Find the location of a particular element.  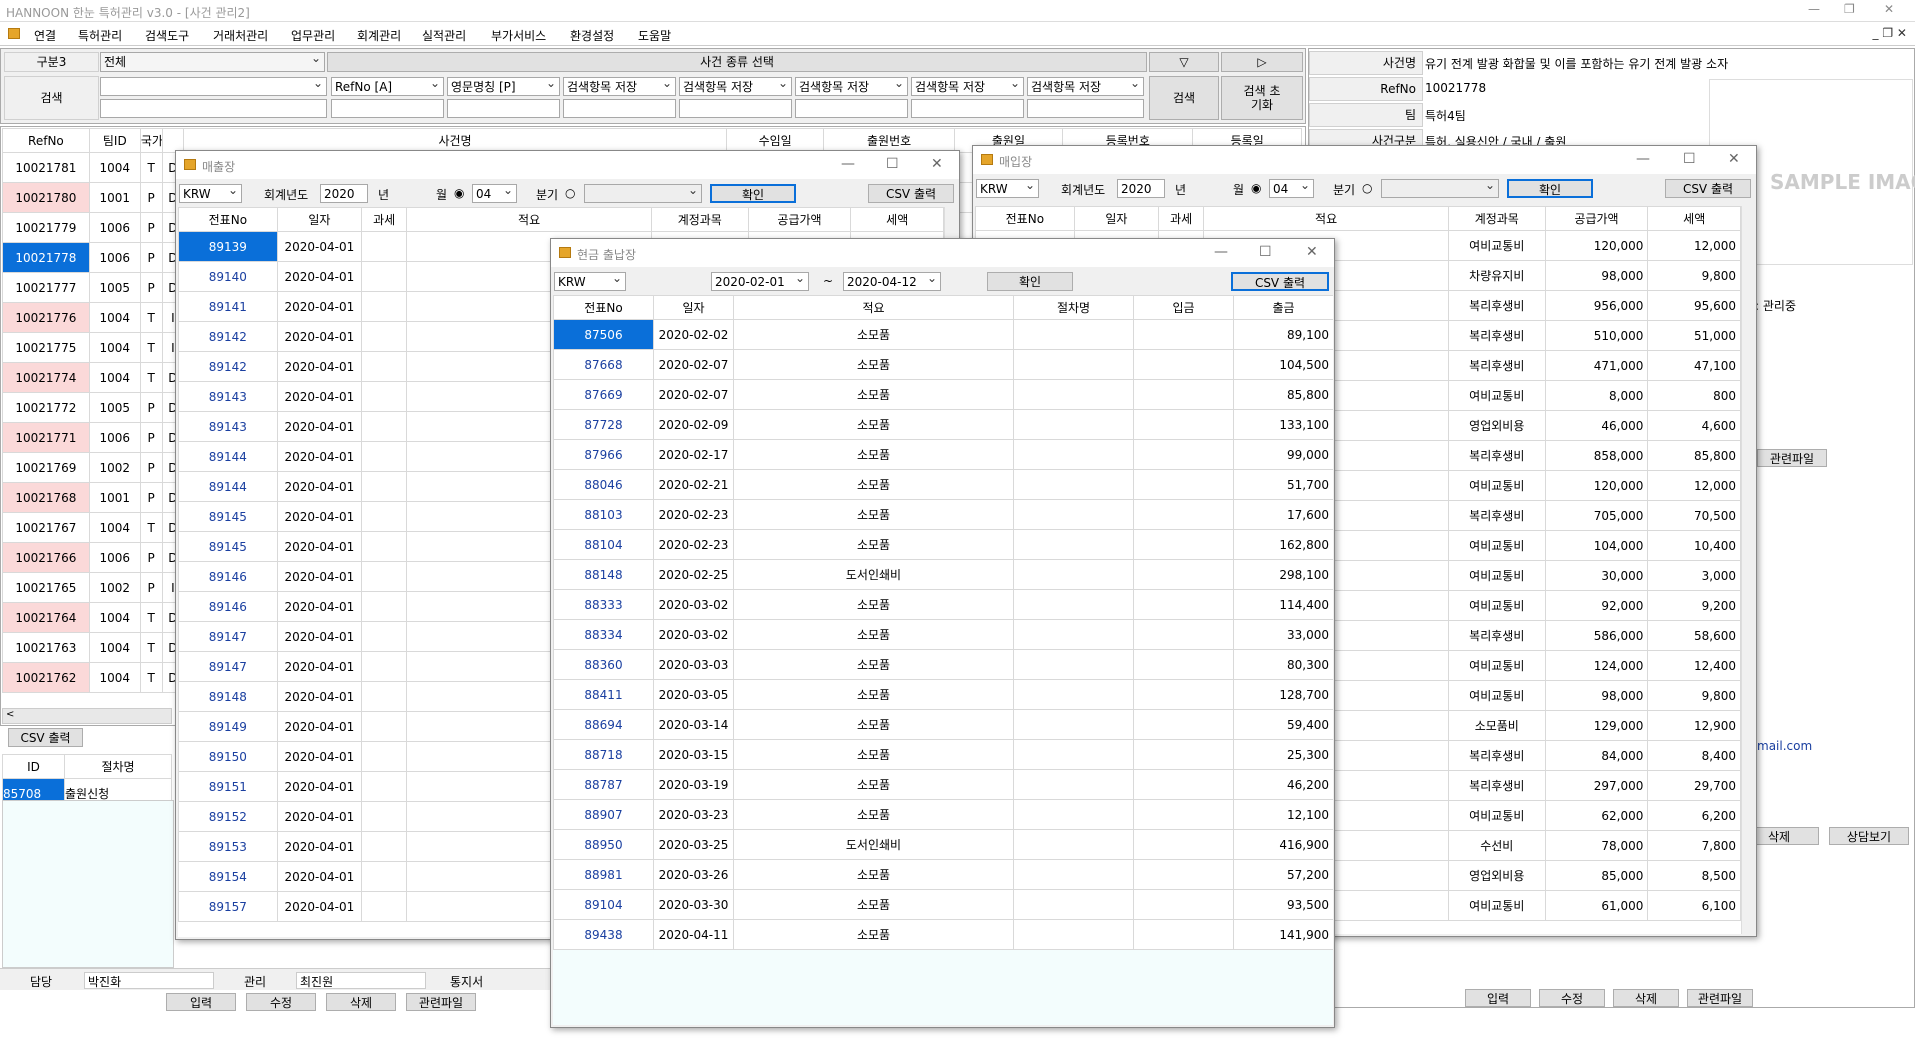

purchase-month-select: 04 is located at coordinates (1291, 187).